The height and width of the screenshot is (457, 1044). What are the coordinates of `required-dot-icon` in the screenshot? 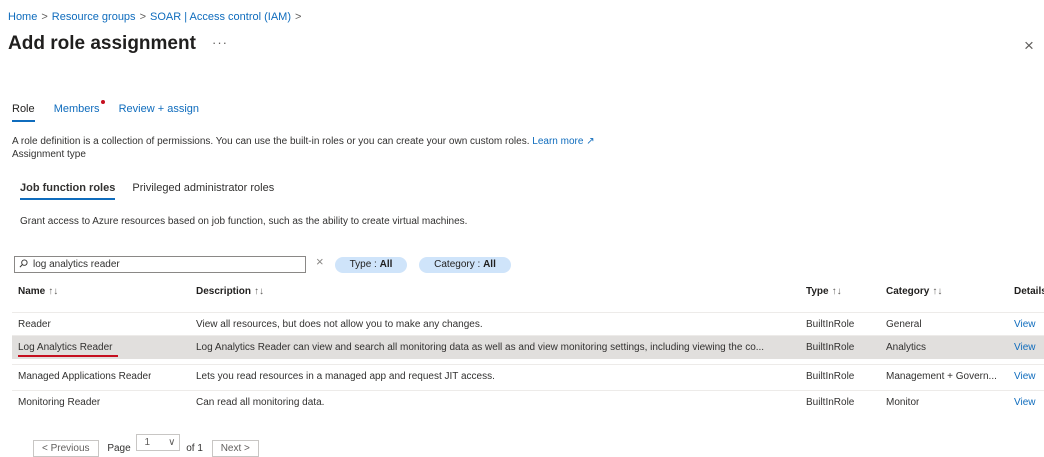 It's located at (102, 102).